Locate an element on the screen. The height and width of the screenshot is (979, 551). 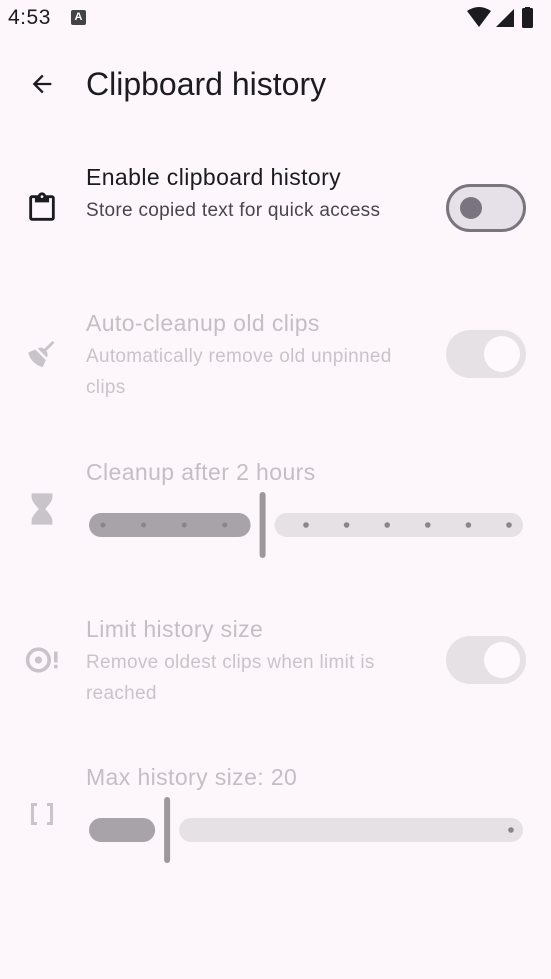
setting-max-size: Max history size: 20 is located at coordinates (275, 815).